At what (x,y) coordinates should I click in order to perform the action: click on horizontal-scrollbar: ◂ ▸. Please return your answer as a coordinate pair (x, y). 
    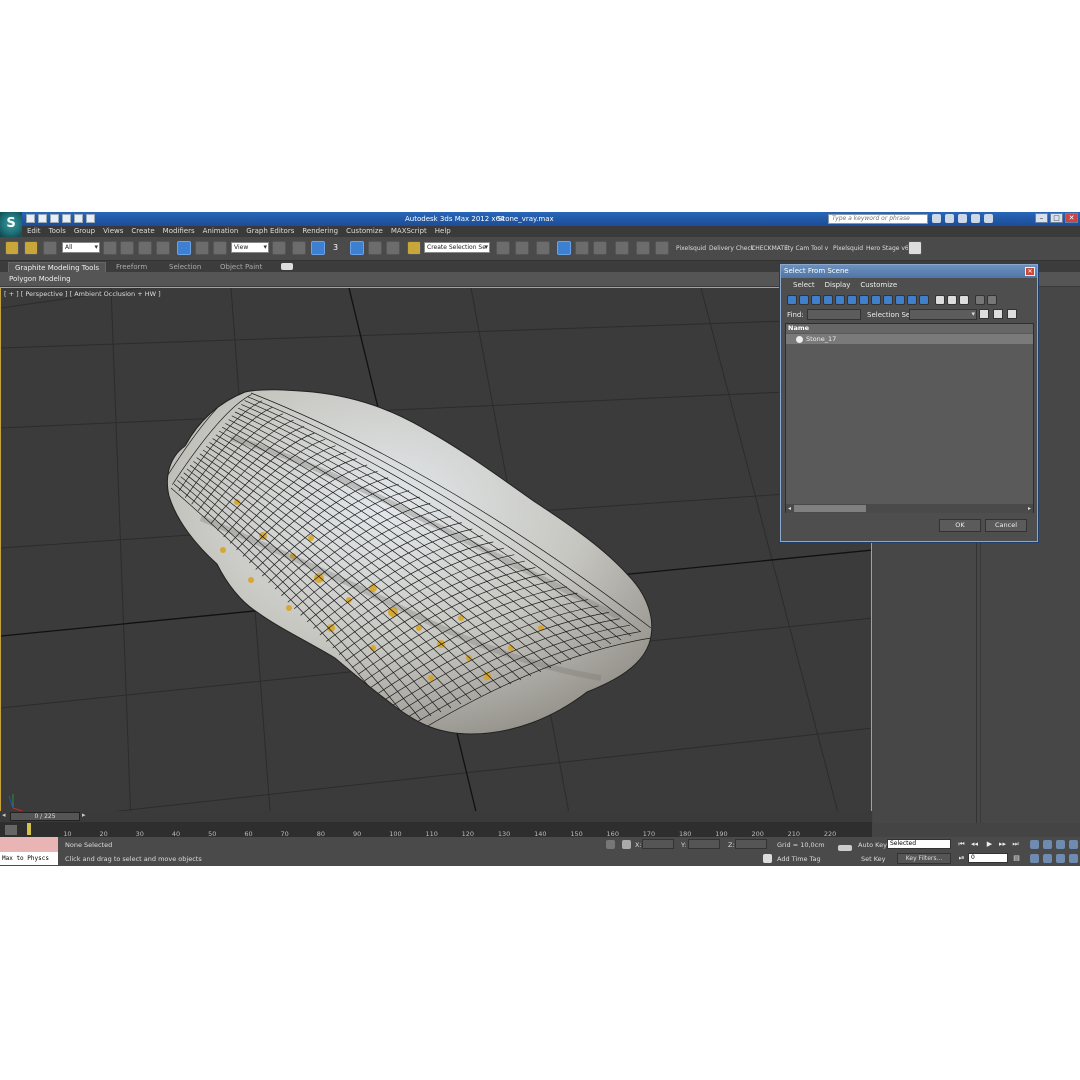
    Looking at the image, I should click on (909, 508).